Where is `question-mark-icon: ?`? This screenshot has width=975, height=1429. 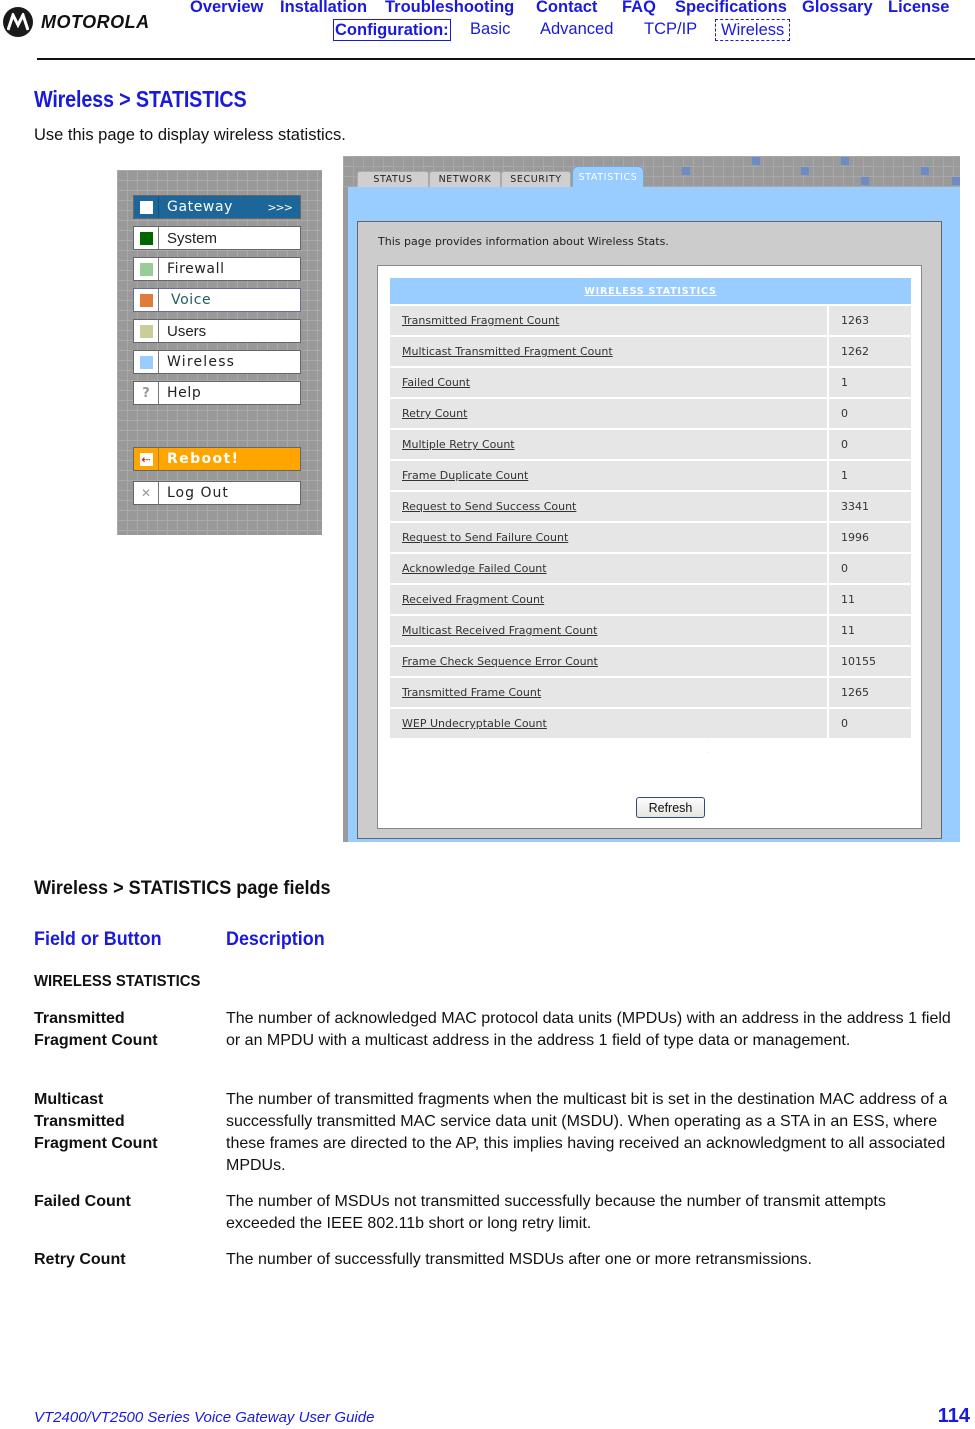
question-mark-icon: ? is located at coordinates (146, 393).